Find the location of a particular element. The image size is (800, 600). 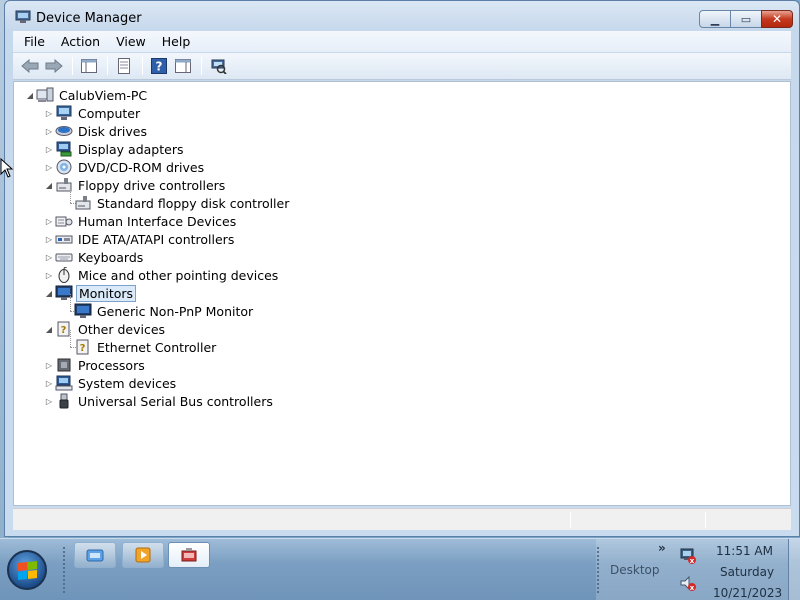

close-icon: ✕ is located at coordinates (777, 19).